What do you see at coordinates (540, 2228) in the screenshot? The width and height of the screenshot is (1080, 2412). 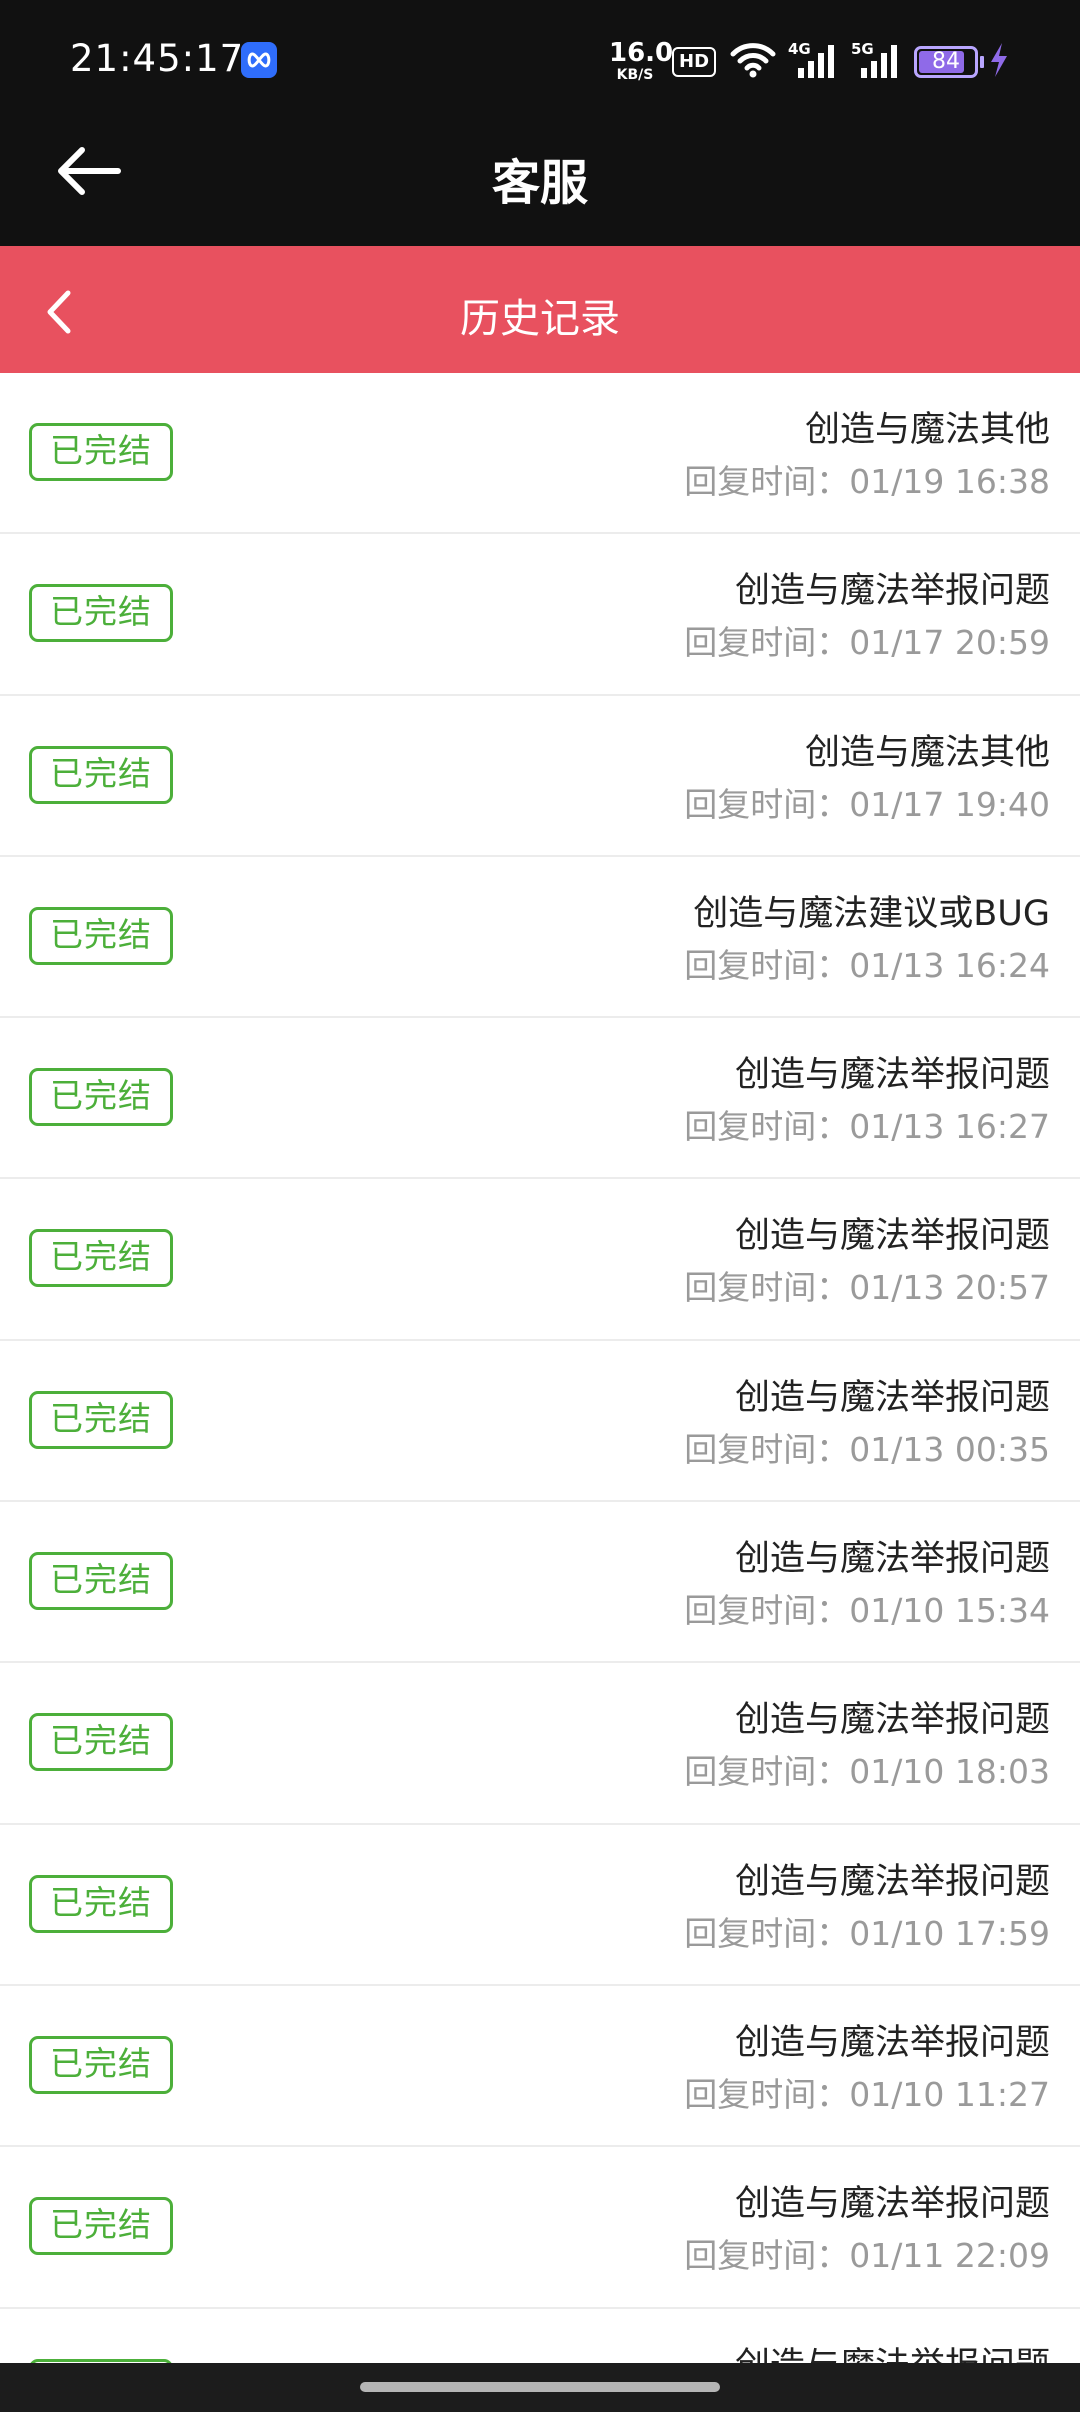 I see `ticket-row: 已完结 创造与魔法举报问题回复时间：01/11 22:09` at bounding box center [540, 2228].